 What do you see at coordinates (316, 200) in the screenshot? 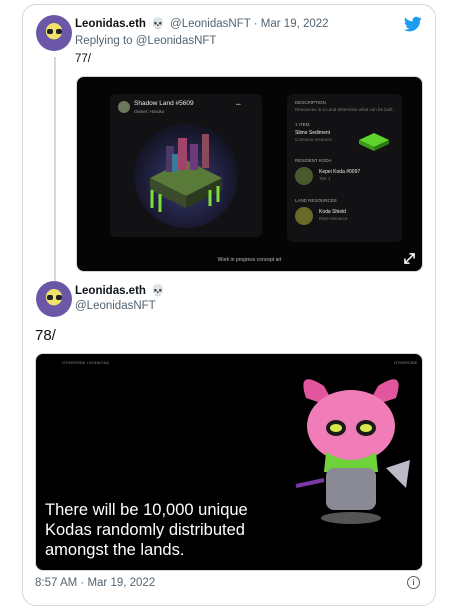
I see `section-resources: LAND RESOURCES` at bounding box center [316, 200].